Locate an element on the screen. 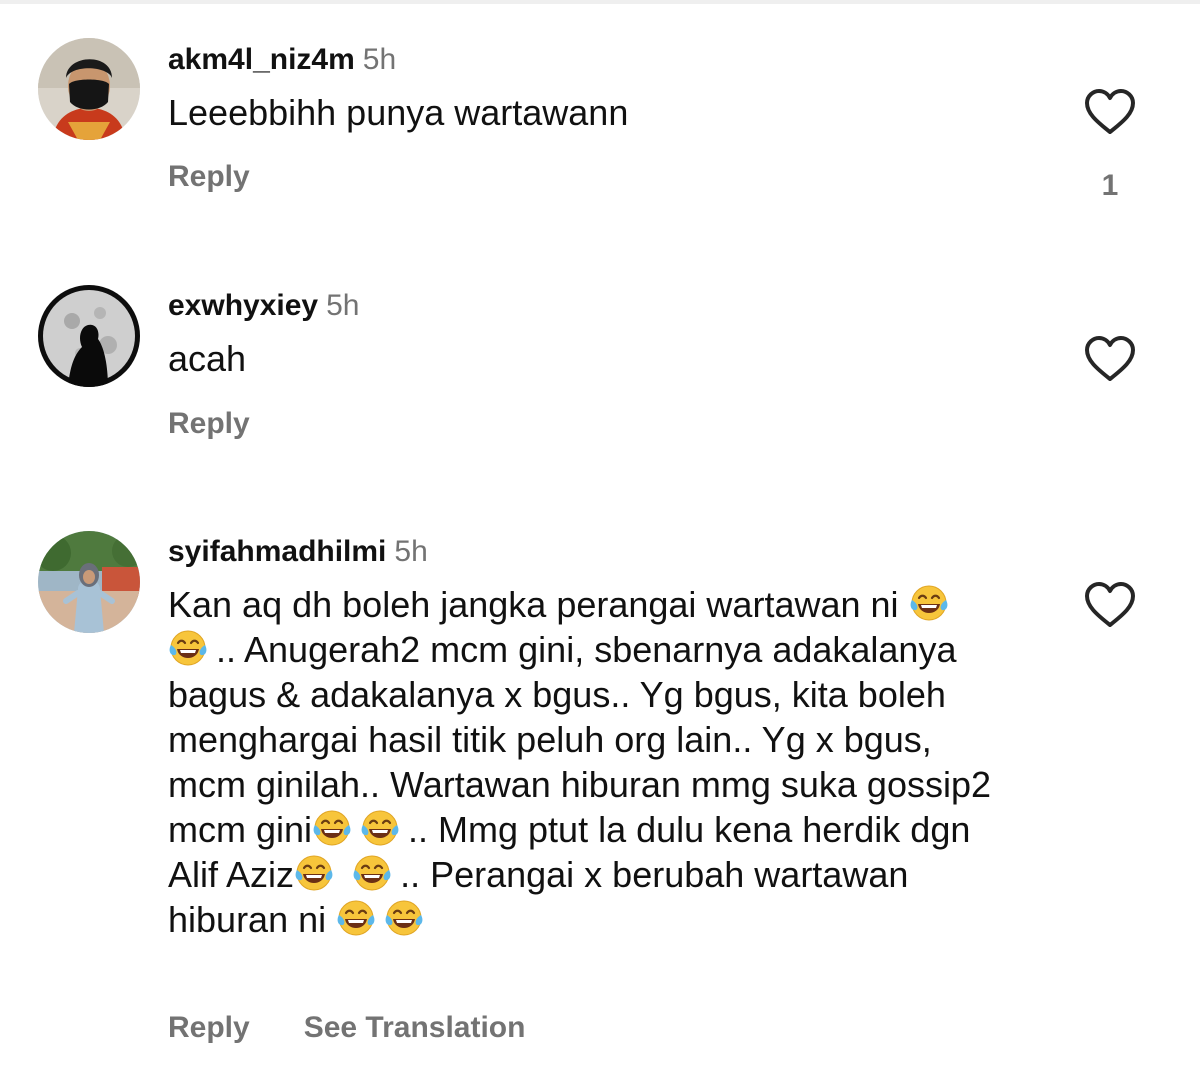 The height and width of the screenshot is (1084, 1200). comment-text: acah is located at coordinates (207, 358).